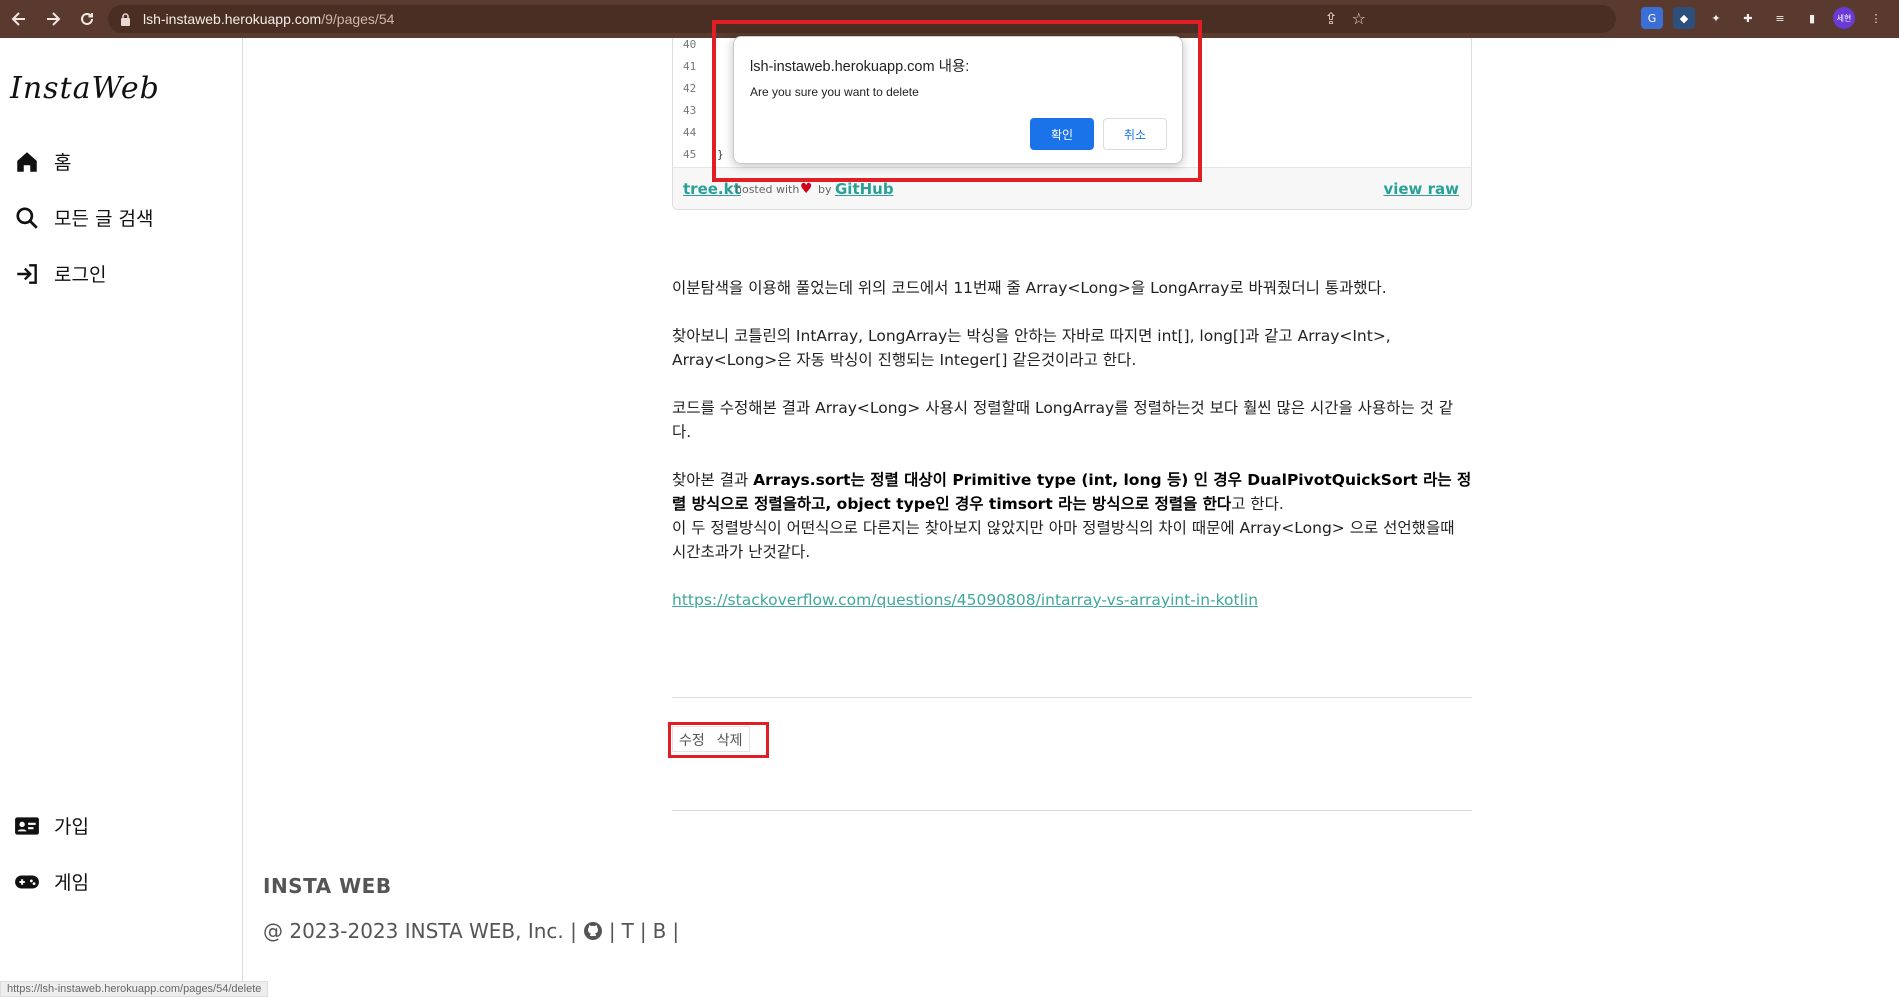  What do you see at coordinates (1345, 18) in the screenshot?
I see `url-actions: ⇪ ☆` at bounding box center [1345, 18].